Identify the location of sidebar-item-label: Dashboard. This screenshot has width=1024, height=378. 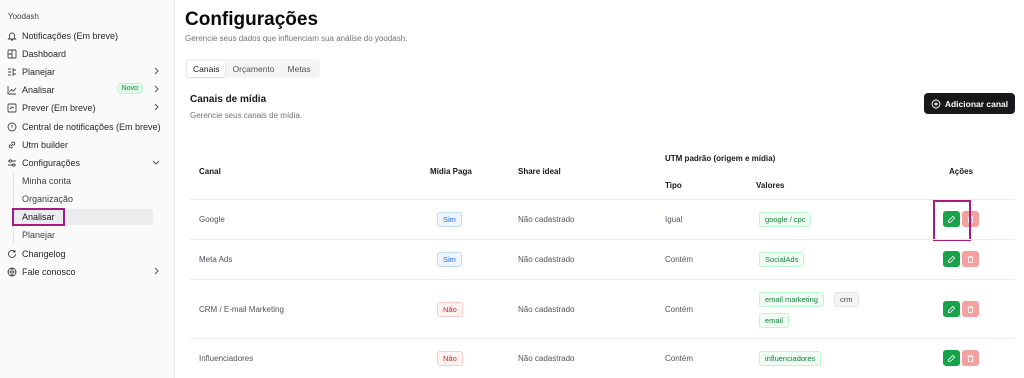
(44, 53).